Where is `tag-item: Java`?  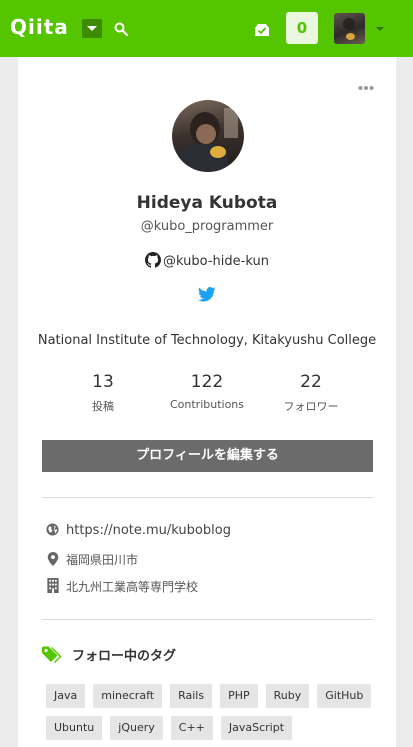 tag-item: Java is located at coordinates (66, 696).